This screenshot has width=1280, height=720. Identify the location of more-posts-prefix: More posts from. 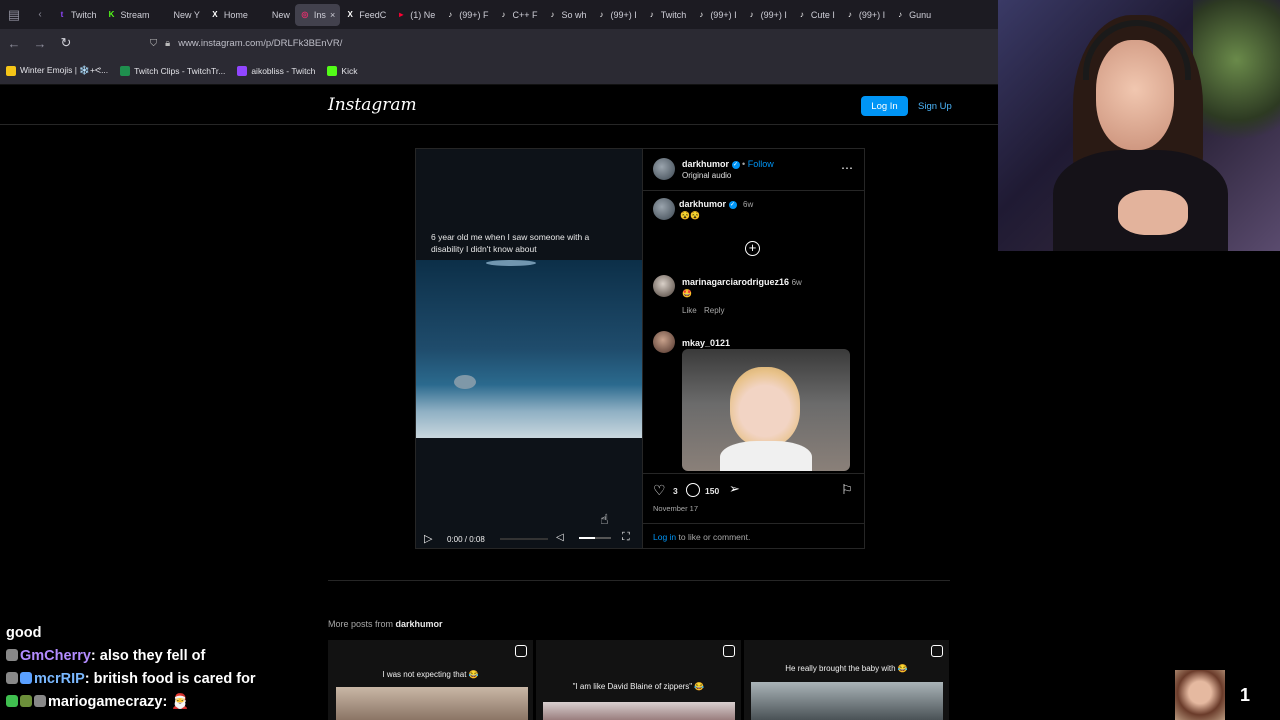
(362, 624).